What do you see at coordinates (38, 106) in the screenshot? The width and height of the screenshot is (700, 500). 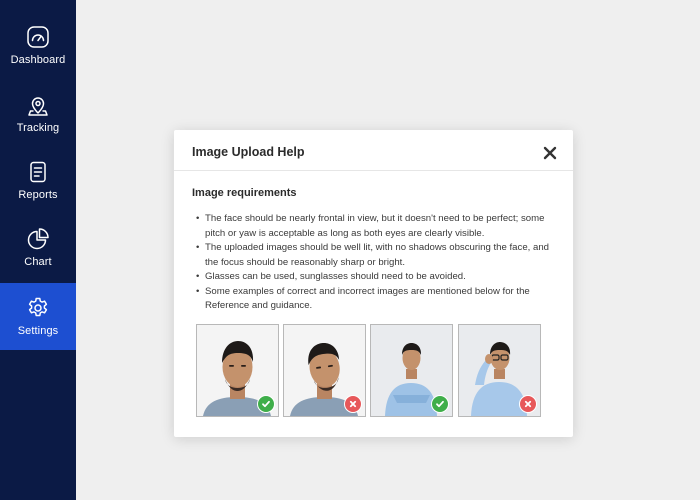 I see `location-pin-icon` at bounding box center [38, 106].